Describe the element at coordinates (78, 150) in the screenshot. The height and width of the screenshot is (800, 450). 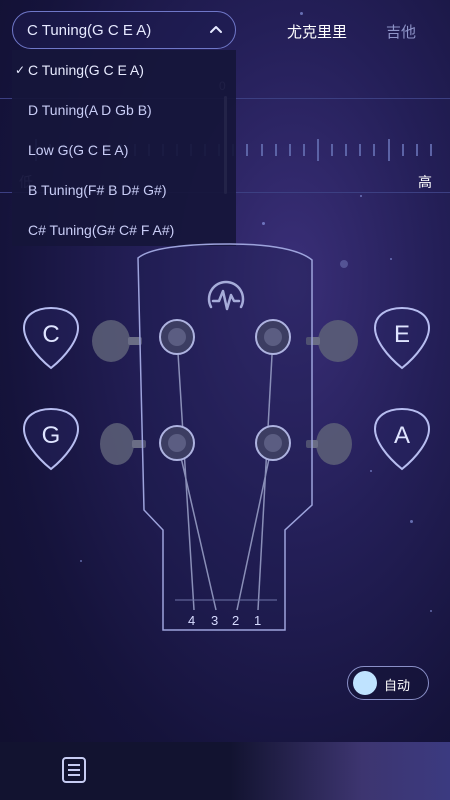
I see `dropdown-option-label: Low G(G C E A)` at that location.